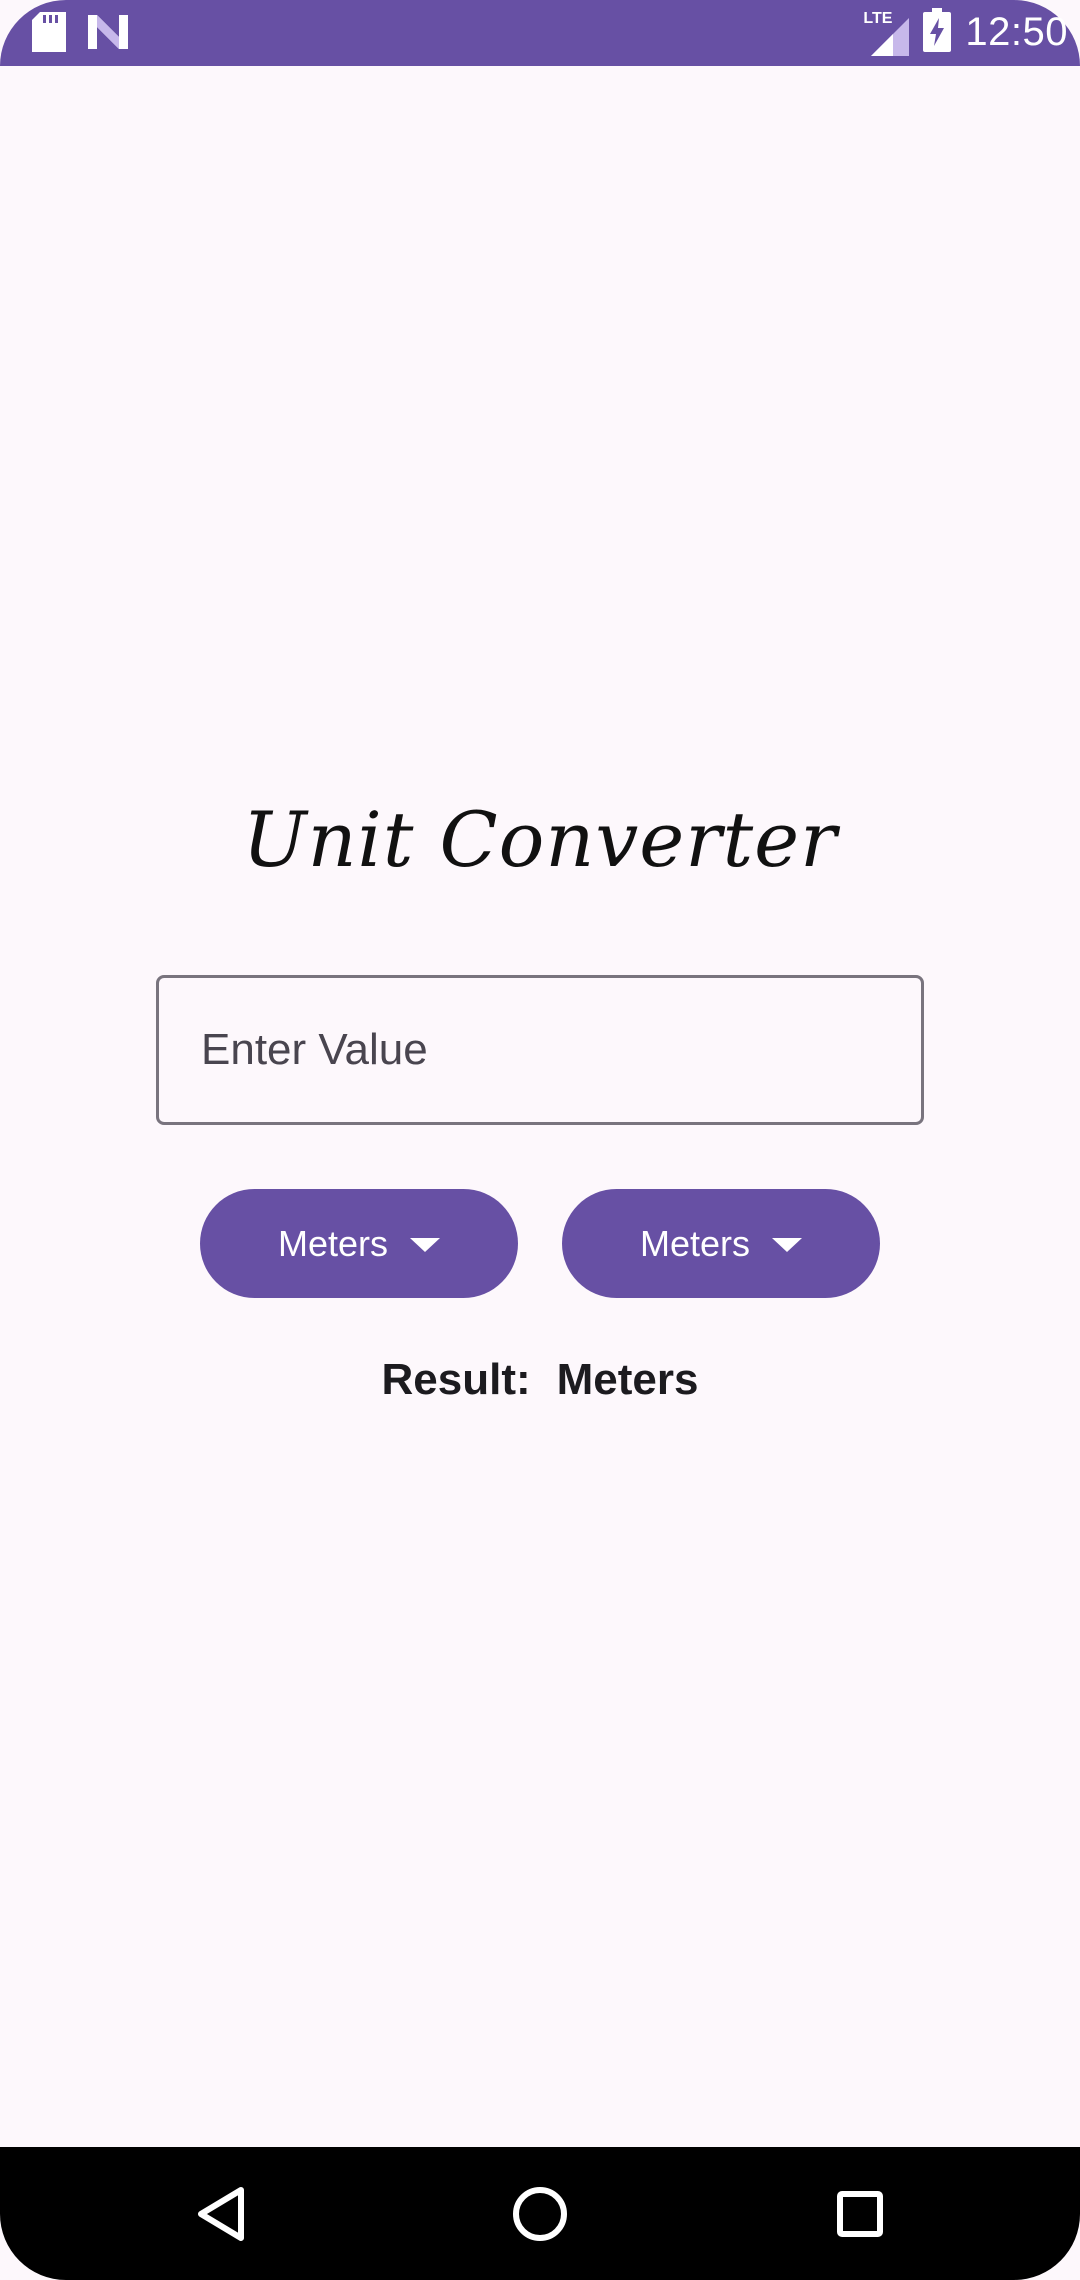 The image size is (1080, 2280). Describe the element at coordinates (695, 1243) in the screenshot. I see `to-unit-label: Meters` at that location.